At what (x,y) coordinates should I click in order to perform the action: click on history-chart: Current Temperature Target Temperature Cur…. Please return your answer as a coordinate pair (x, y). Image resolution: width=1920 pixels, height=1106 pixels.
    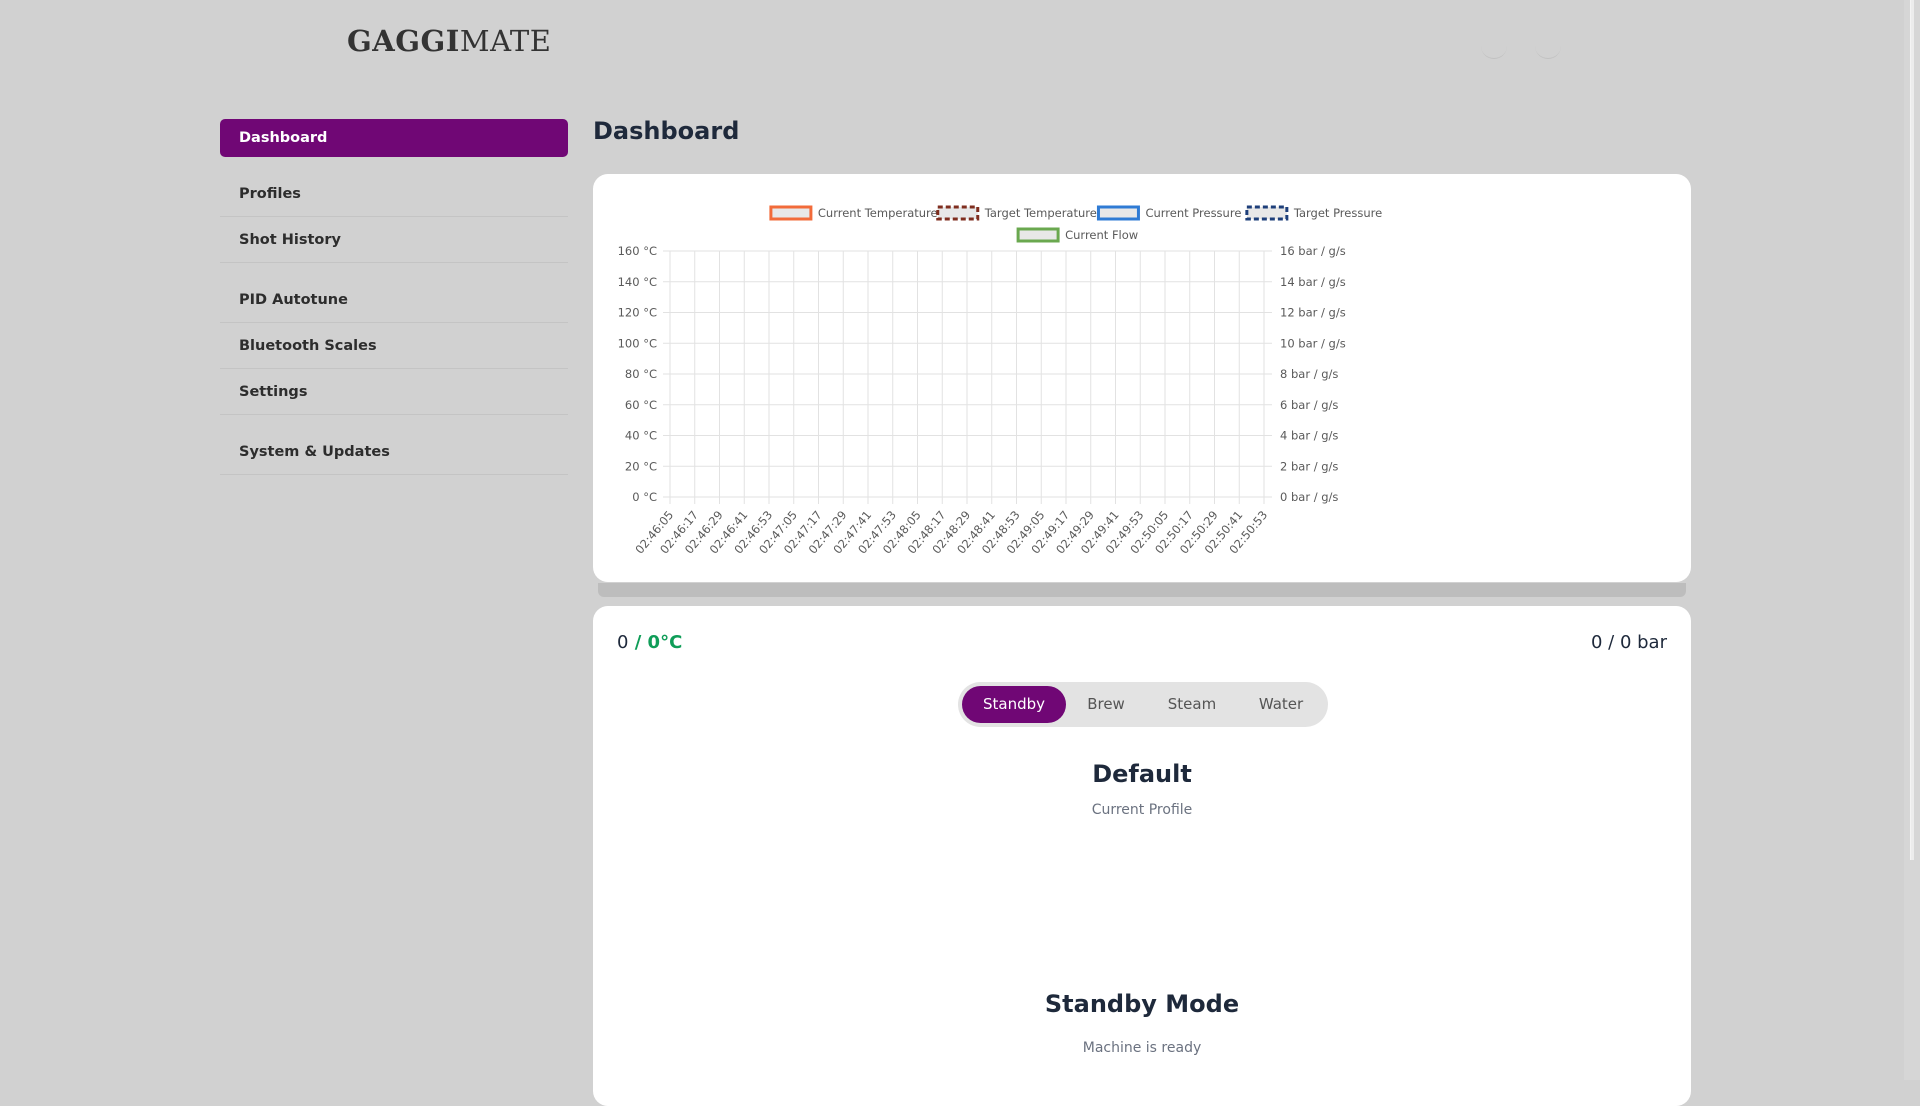
    Looking at the image, I should click on (1000, 380).